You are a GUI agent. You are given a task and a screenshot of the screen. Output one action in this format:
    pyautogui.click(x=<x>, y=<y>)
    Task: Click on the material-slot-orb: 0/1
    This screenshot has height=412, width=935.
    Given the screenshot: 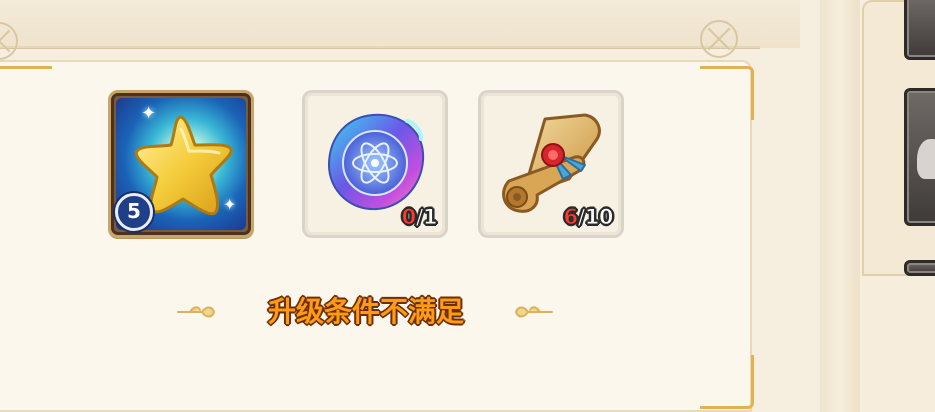 What is the action you would take?
    pyautogui.click(x=375, y=164)
    